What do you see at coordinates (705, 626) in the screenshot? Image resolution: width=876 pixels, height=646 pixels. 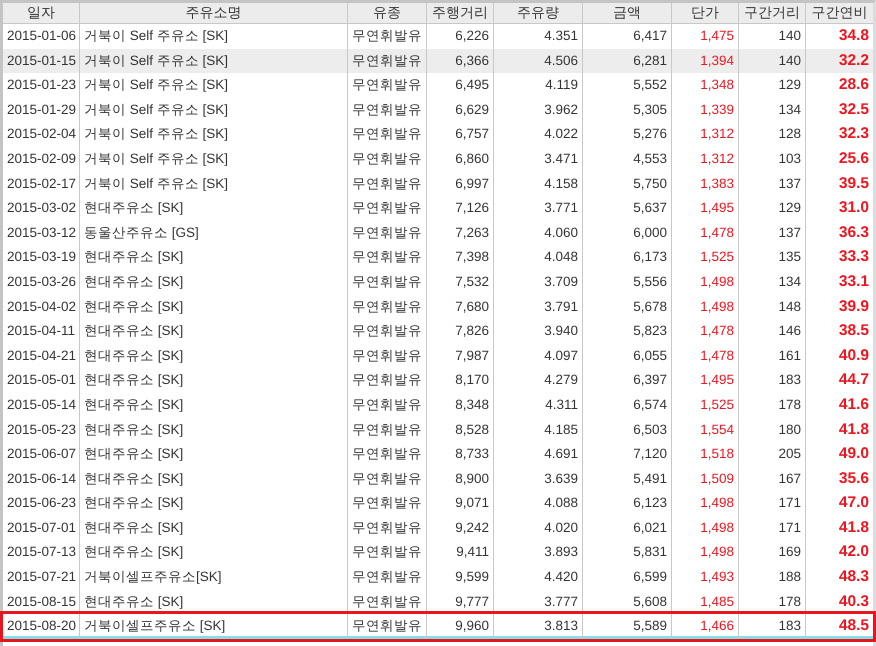 I see `unit-price-cell: 1,466` at bounding box center [705, 626].